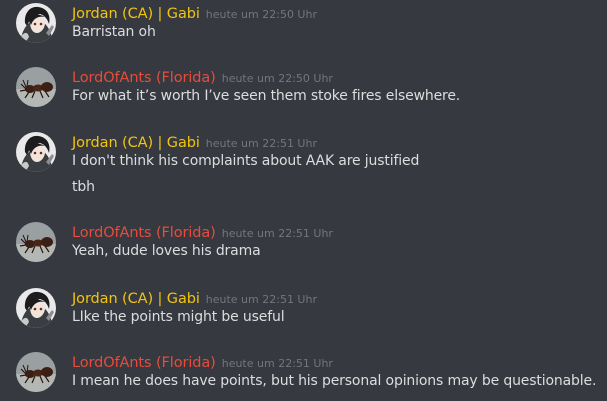  I want to click on message-text: Yeah, dude loves his drama, so click(166, 251).